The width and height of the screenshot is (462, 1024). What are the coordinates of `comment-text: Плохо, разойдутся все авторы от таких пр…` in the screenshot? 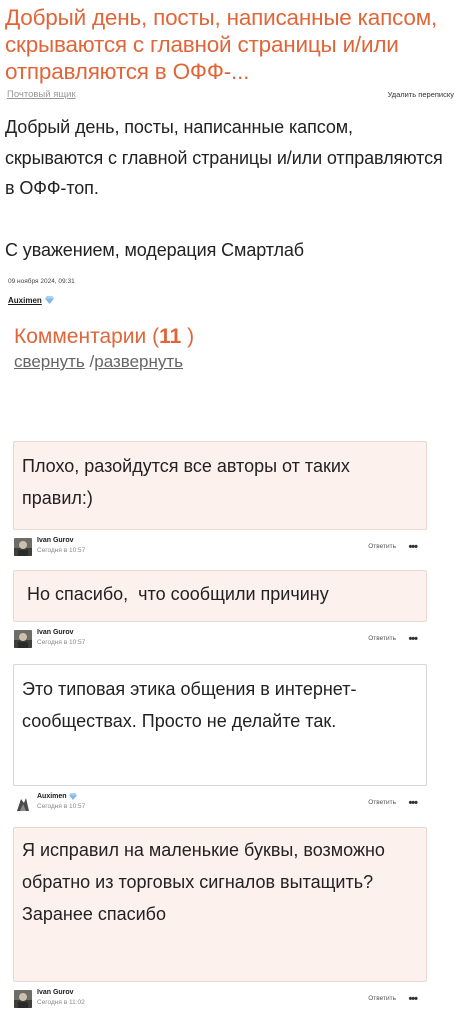 It's located at (186, 482).